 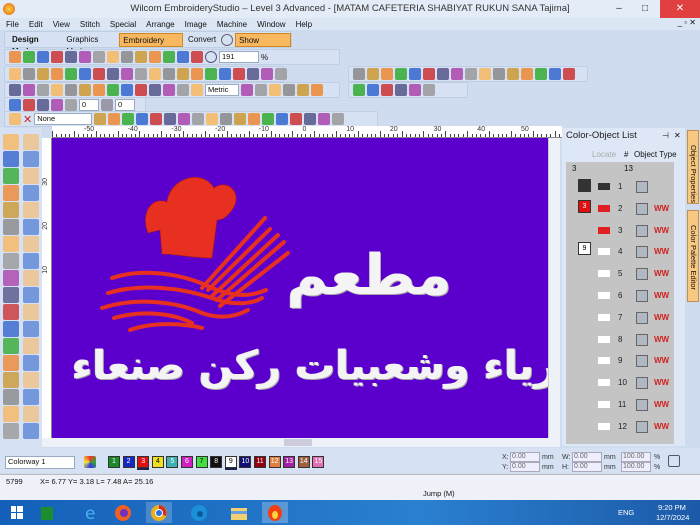 What do you see at coordinates (387, 90) in the screenshot?
I see `seq3-icon` at bounding box center [387, 90].